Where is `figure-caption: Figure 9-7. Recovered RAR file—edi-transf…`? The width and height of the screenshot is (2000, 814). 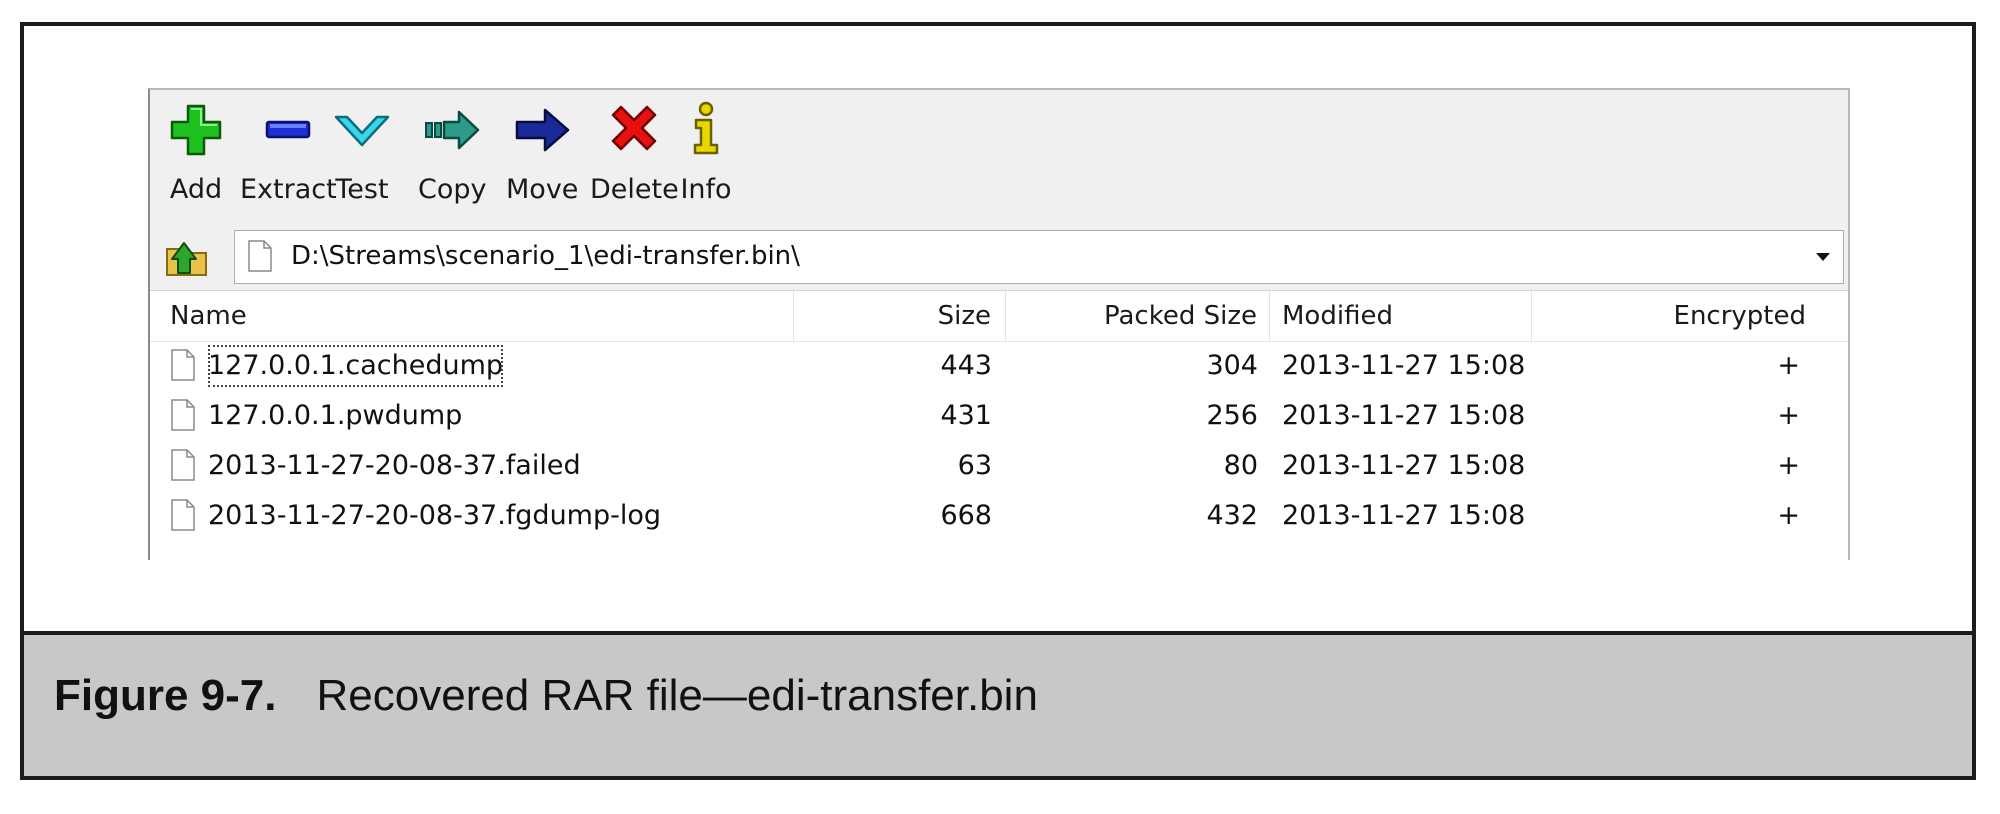 figure-caption: Figure 9-7. Recovered RAR file—edi-transf… is located at coordinates (546, 696).